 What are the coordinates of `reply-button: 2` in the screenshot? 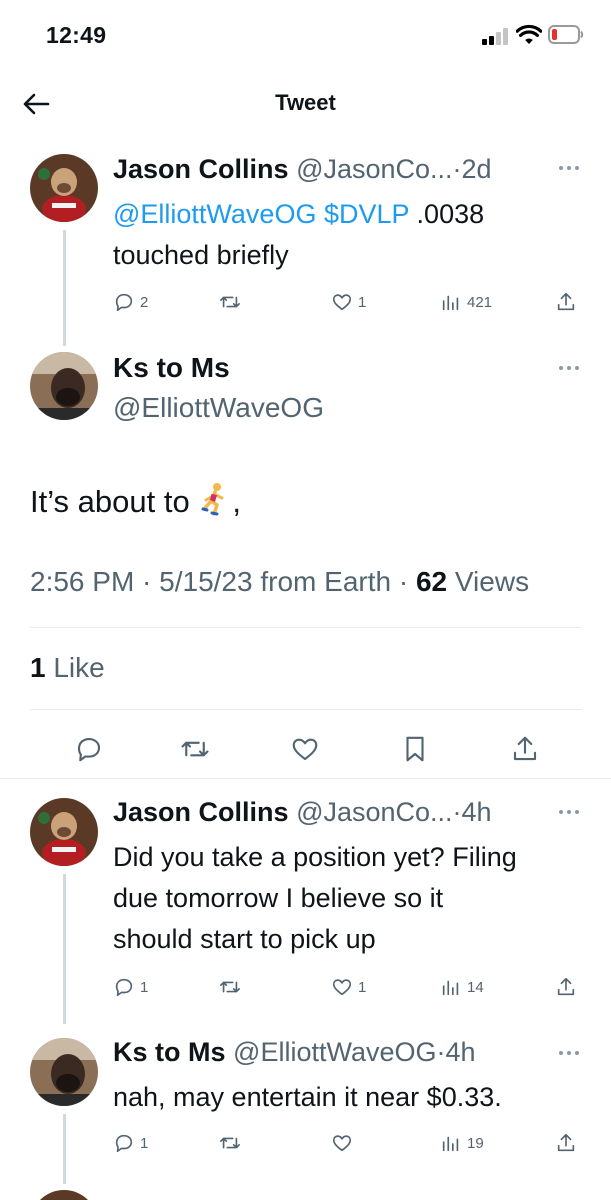 It's located at (130, 302).